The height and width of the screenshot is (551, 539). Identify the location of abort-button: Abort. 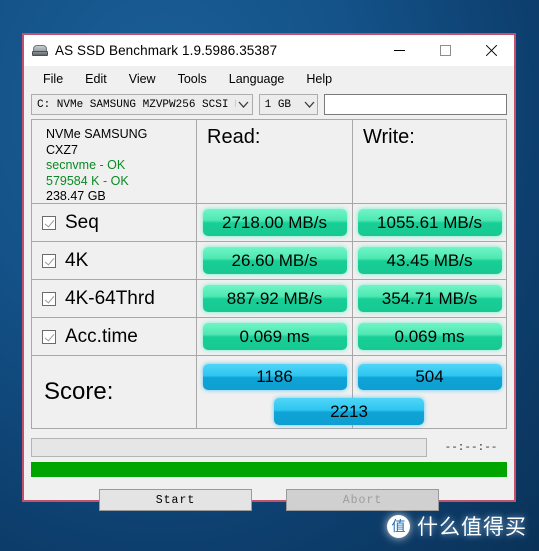
(362, 500).